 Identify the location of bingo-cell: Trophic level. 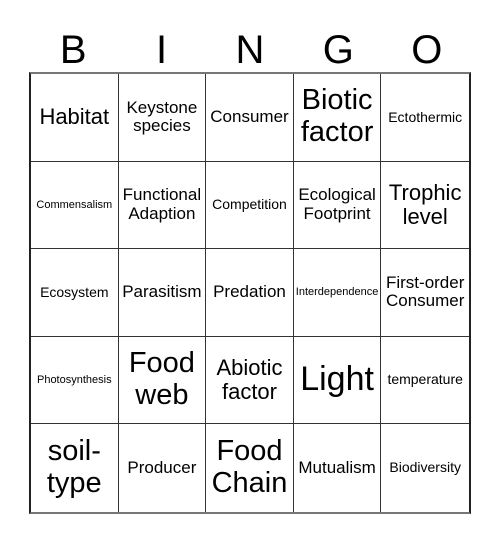
(425, 206).